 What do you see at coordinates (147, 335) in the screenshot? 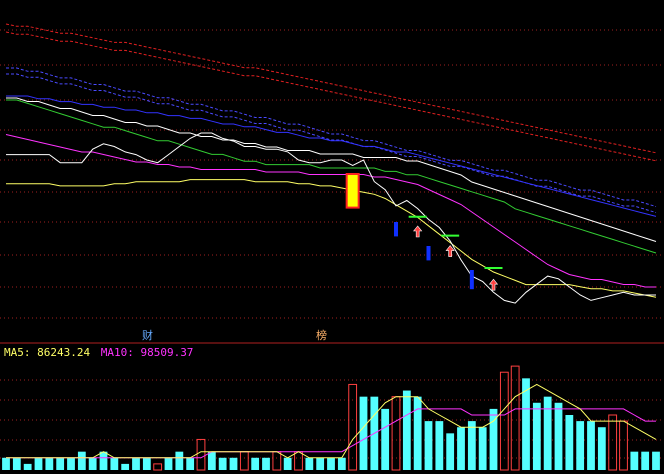
I see `badge-cai: 财` at bounding box center [147, 335].